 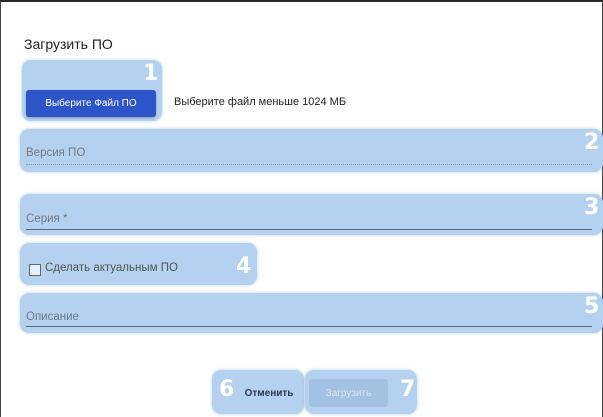 I want to click on series-field-label: Серия *, so click(x=47, y=219).